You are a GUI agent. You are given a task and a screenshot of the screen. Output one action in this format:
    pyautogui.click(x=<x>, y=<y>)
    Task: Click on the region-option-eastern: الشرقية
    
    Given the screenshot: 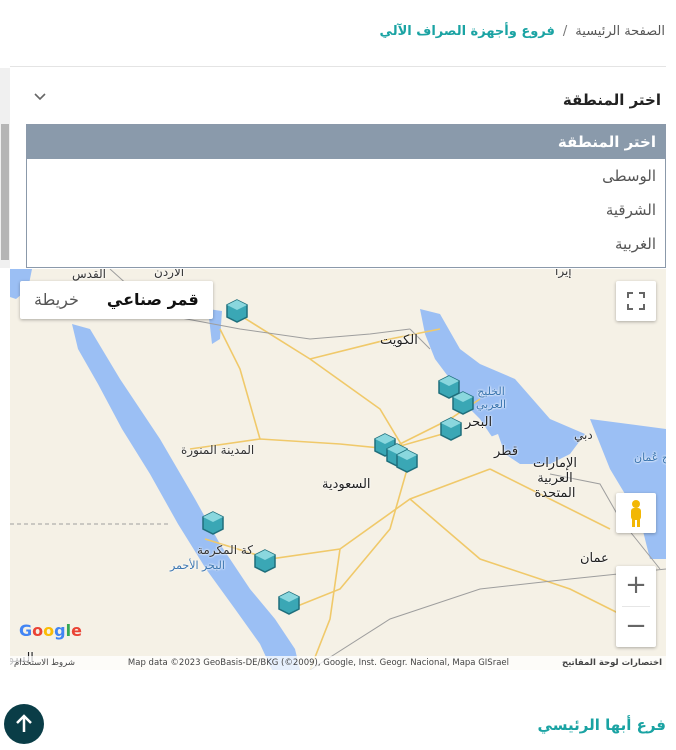 What is the action you would take?
    pyautogui.click(x=346, y=210)
    